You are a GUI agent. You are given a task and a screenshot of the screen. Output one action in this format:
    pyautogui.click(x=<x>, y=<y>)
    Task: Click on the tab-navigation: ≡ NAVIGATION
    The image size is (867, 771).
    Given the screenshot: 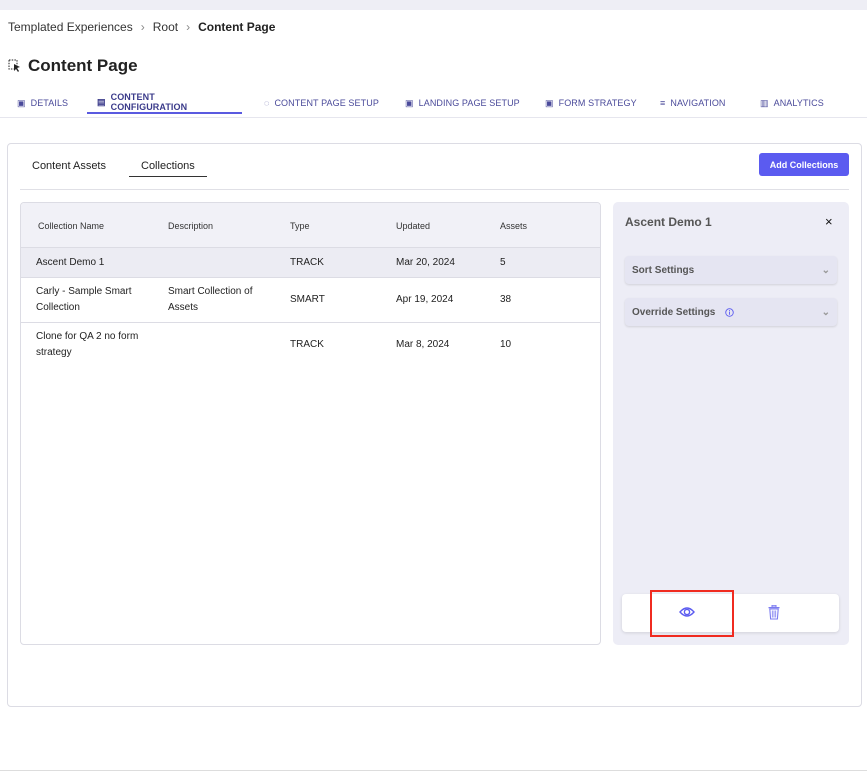 What is the action you would take?
    pyautogui.click(x=693, y=103)
    